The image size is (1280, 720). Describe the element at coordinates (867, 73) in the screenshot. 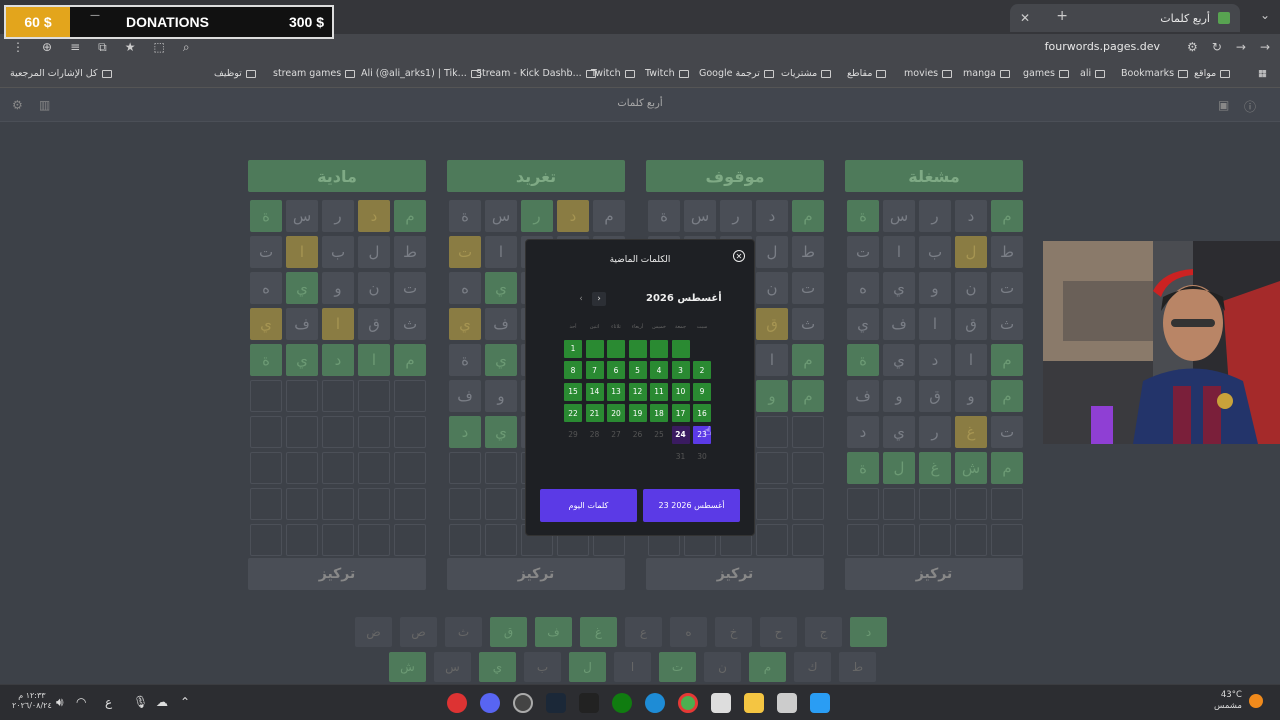

I see `bookmark-item: مقاطع` at that location.